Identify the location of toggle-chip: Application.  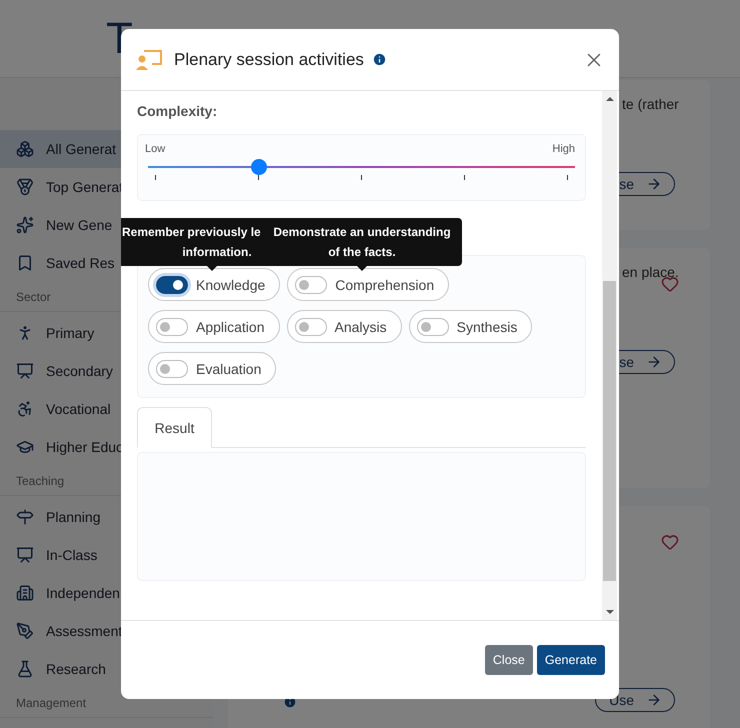
(214, 326).